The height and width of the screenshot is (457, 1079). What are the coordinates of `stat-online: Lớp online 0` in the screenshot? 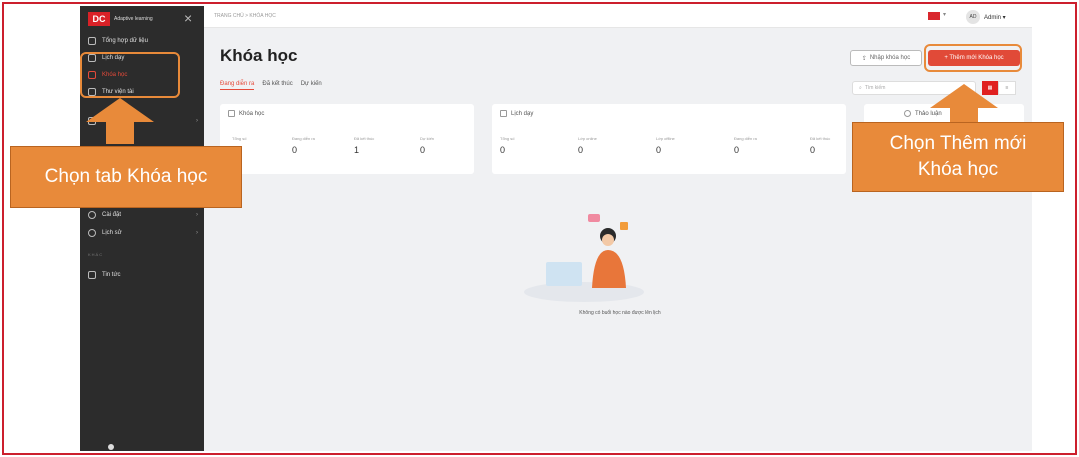 It's located at (587, 145).